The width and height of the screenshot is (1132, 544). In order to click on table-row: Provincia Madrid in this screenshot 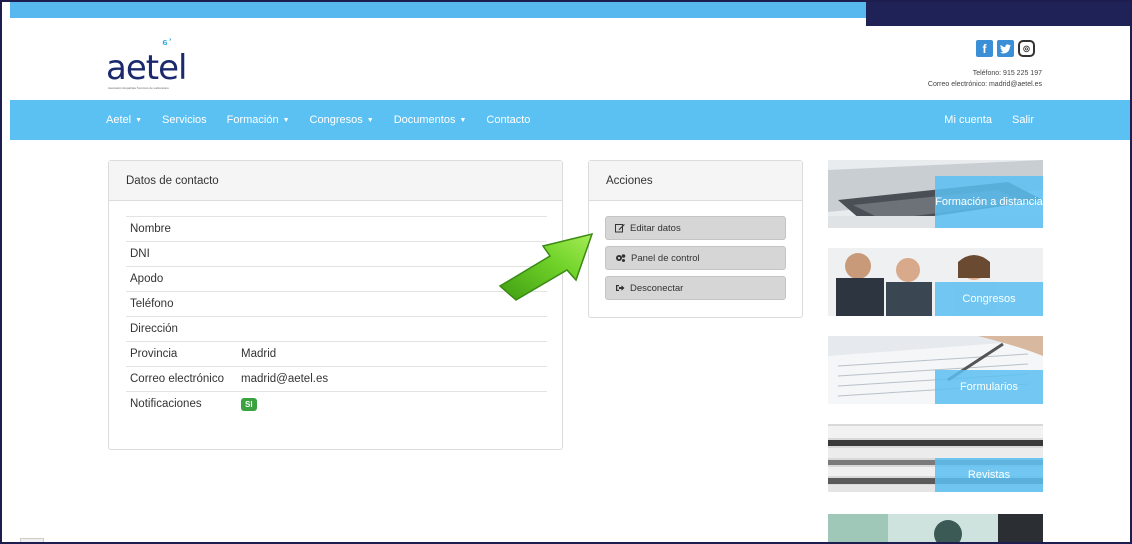, I will do `click(336, 353)`.